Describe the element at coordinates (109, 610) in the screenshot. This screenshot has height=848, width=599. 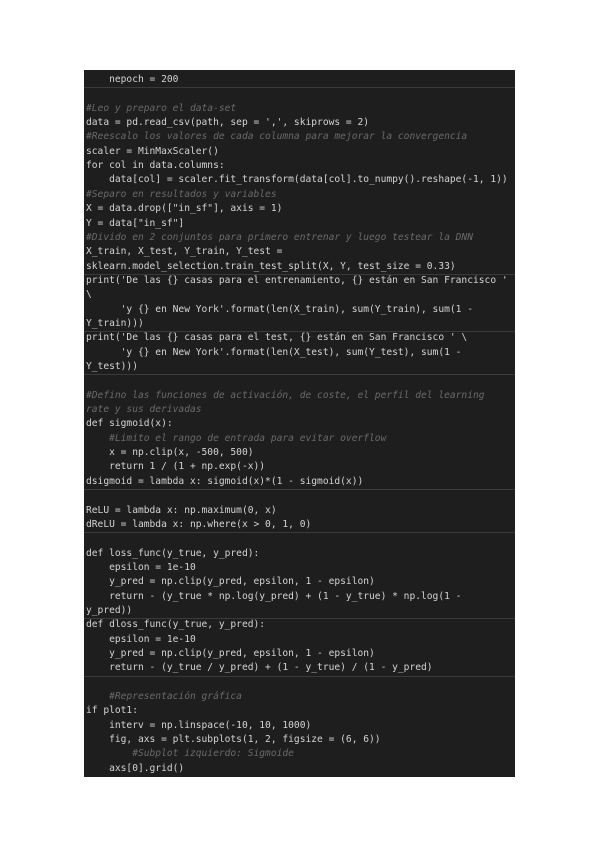
I see `code-line: y_pred))` at that location.